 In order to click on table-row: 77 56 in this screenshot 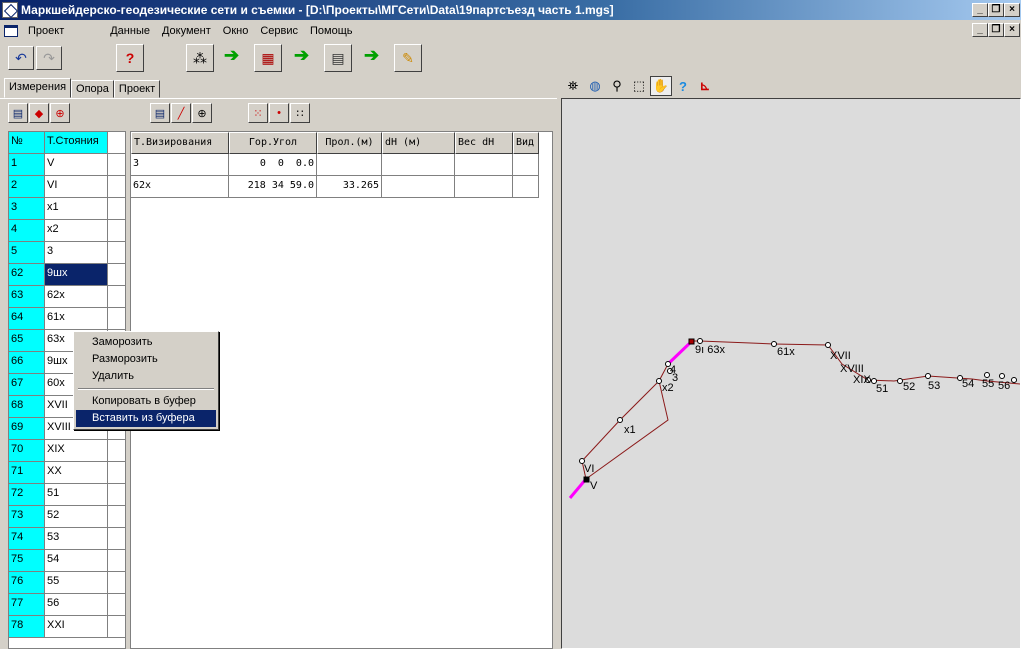, I will do `click(67, 605)`.